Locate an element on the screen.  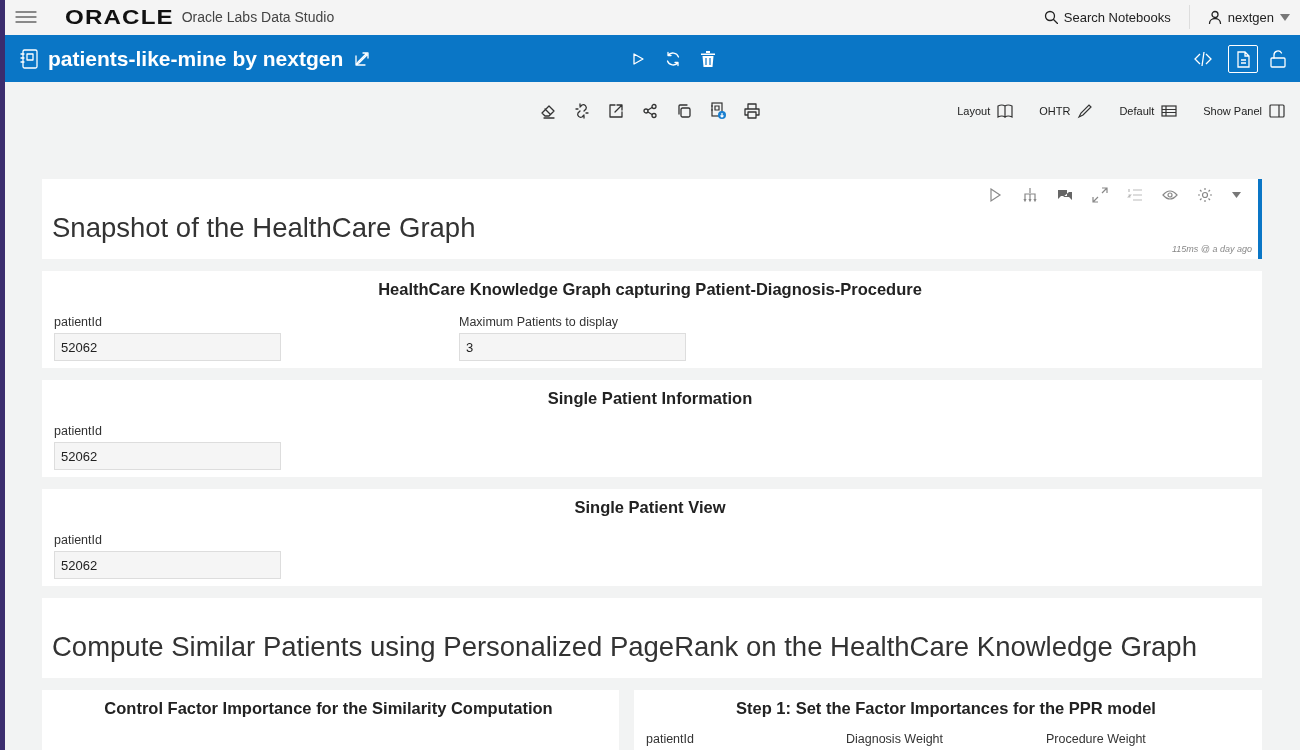
expand-icon is located at coordinates (1100, 195).